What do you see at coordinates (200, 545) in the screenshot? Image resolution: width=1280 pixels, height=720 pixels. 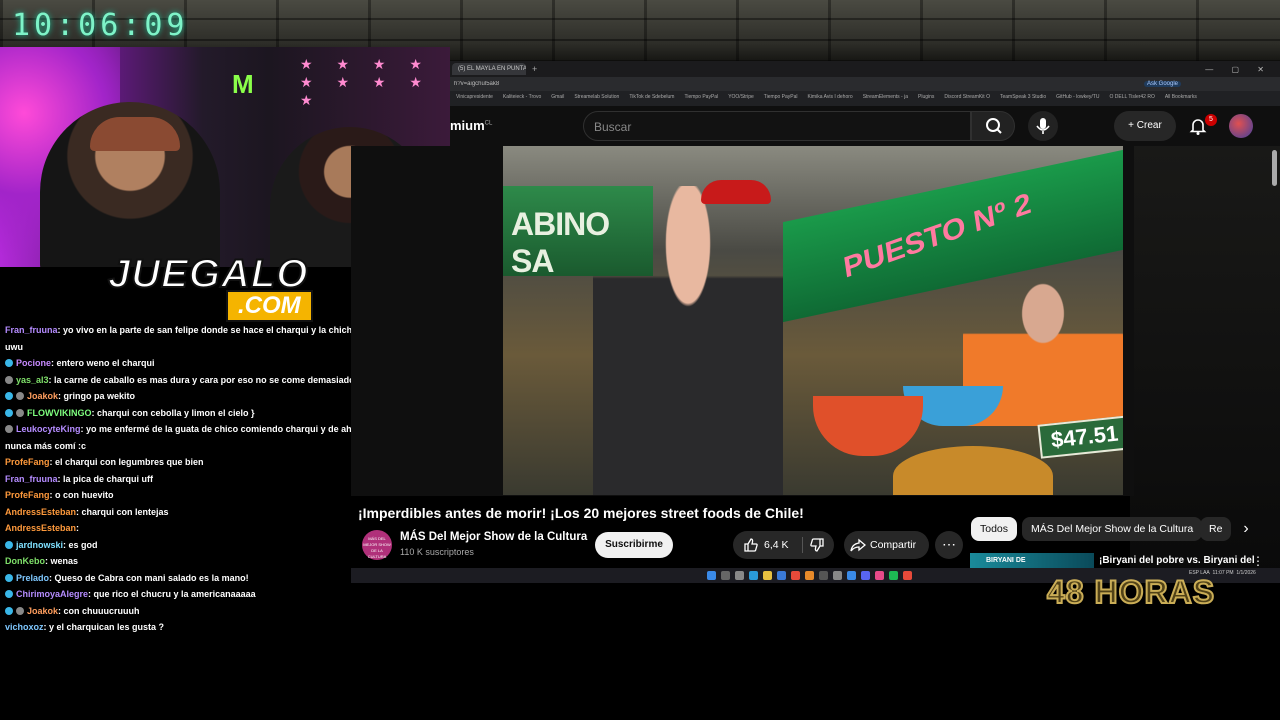 I see `chat-message: jardnowski: es god` at bounding box center [200, 545].